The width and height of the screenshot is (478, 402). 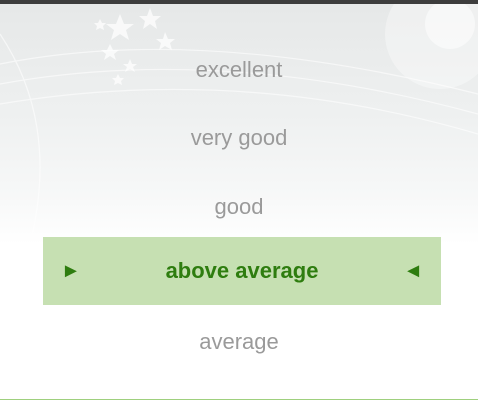 I want to click on rating-option-average: average, so click(x=239, y=342).